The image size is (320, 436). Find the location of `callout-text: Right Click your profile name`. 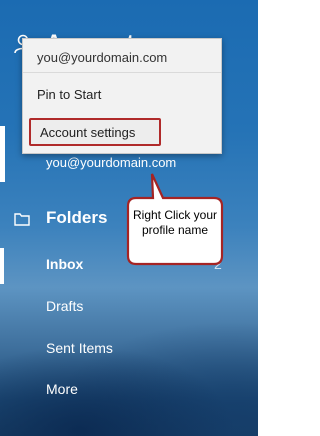

callout-text: Right Click your profile name is located at coordinates (175, 222).